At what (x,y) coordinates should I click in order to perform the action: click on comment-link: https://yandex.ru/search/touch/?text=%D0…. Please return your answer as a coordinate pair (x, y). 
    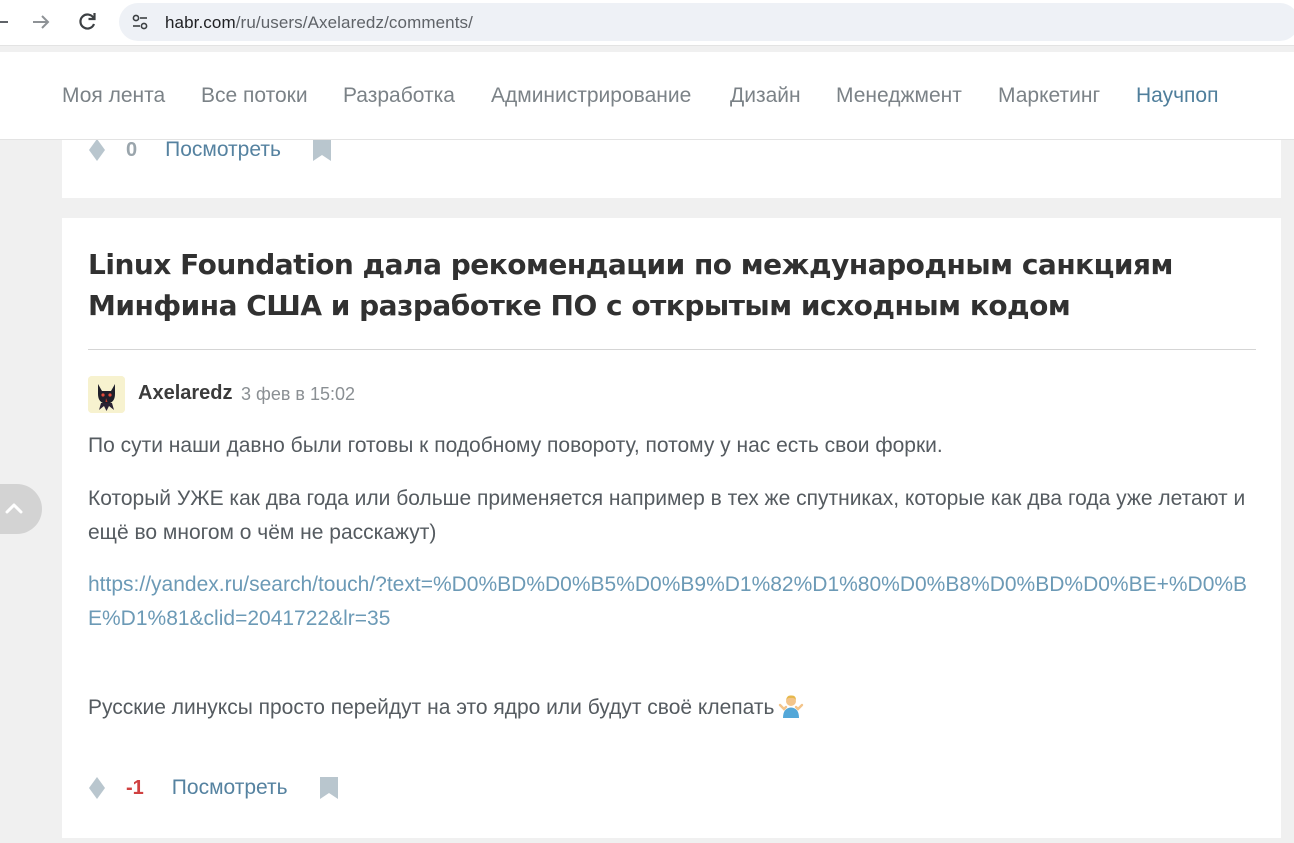
    Looking at the image, I should click on (672, 602).